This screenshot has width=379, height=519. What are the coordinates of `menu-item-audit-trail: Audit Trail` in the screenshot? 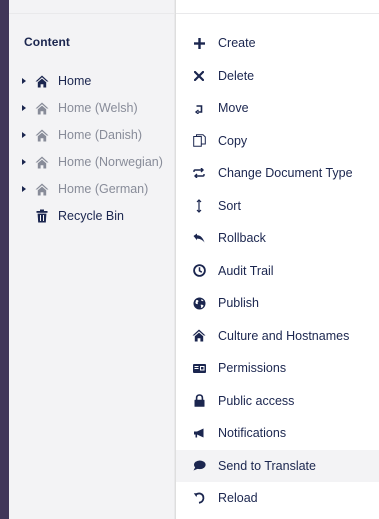 It's located at (277, 271).